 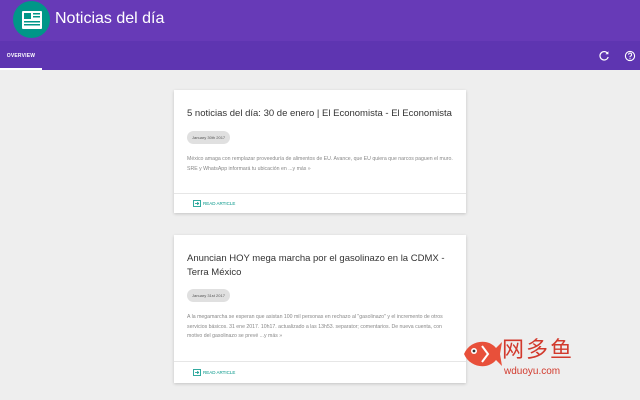 What do you see at coordinates (483, 354) in the screenshot?
I see `fish-logo-icon` at bounding box center [483, 354].